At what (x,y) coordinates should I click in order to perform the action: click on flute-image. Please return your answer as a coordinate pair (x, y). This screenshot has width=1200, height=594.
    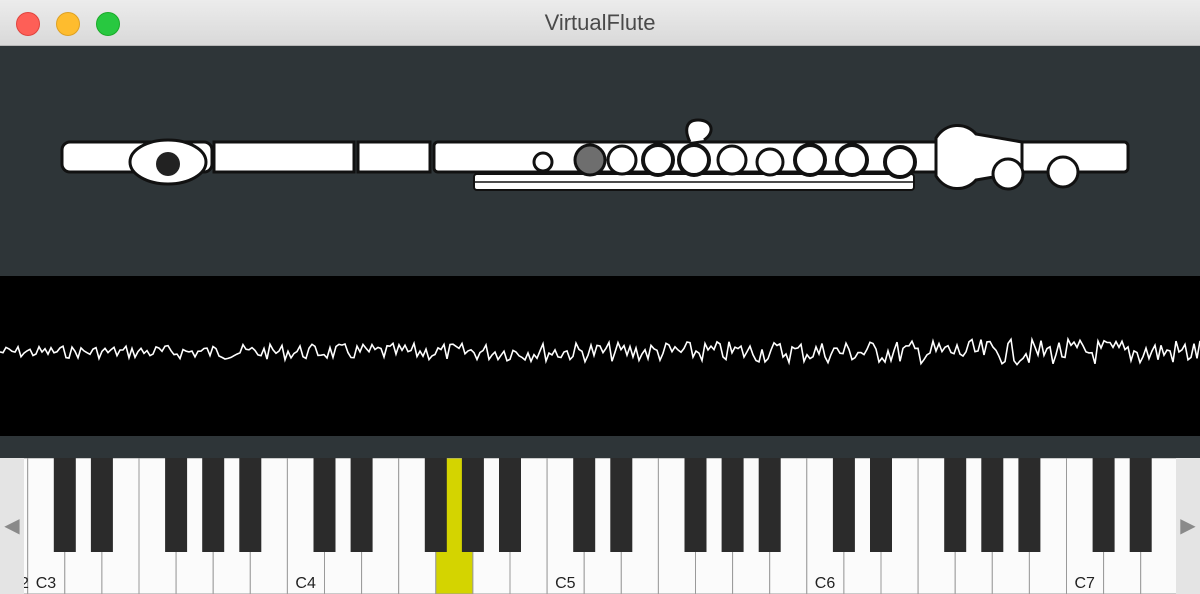
    Looking at the image, I should click on (595, 154).